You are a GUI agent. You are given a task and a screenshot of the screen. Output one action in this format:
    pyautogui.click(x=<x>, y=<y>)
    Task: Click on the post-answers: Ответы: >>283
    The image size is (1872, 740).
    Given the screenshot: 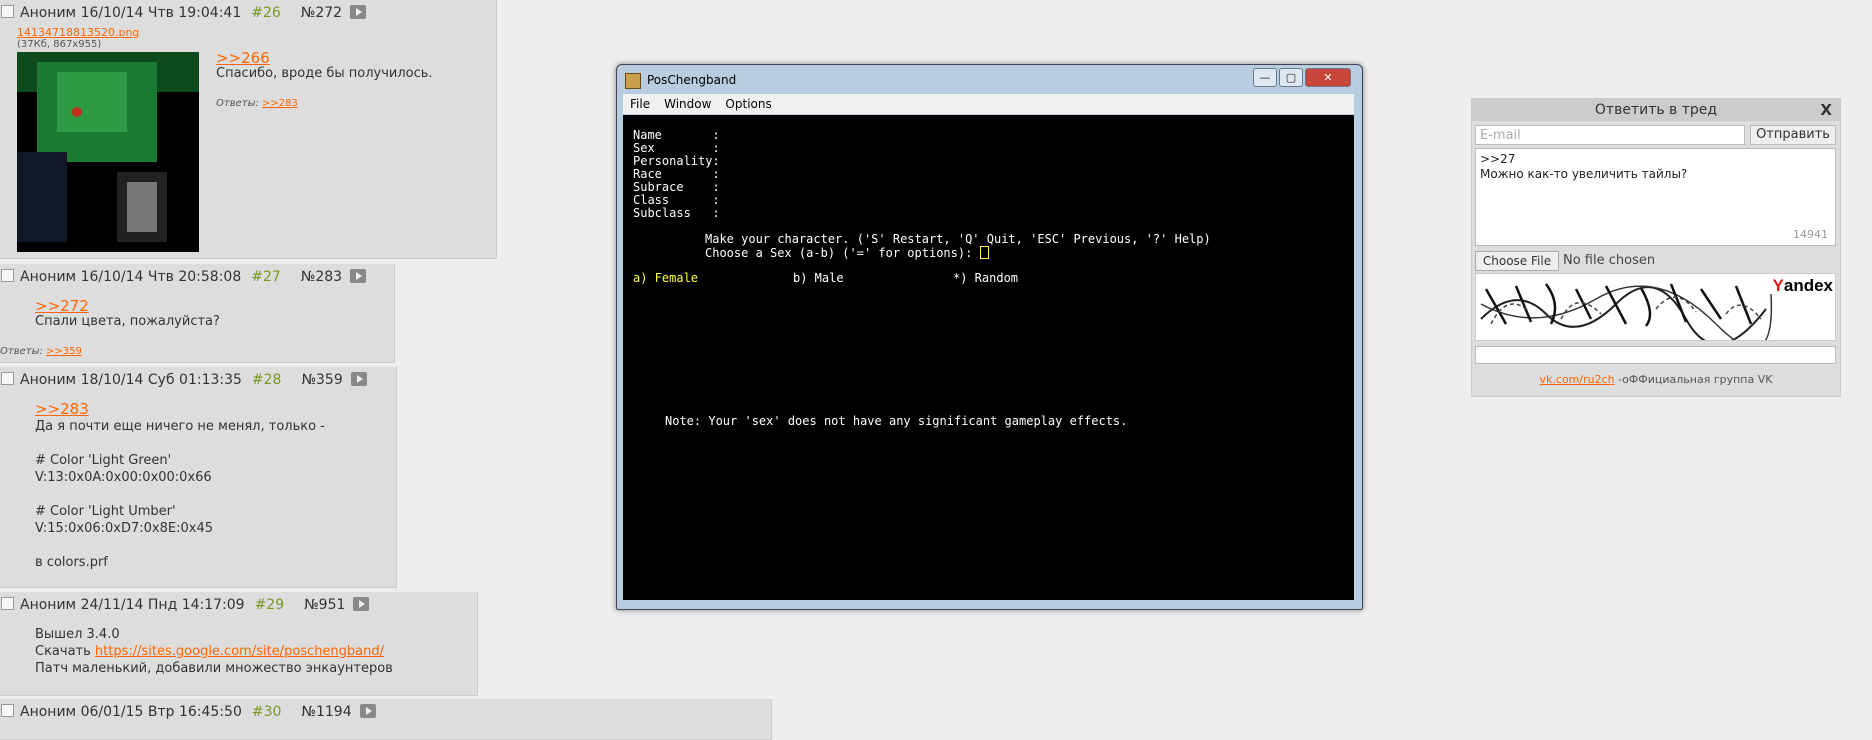 What is the action you would take?
    pyautogui.click(x=257, y=103)
    